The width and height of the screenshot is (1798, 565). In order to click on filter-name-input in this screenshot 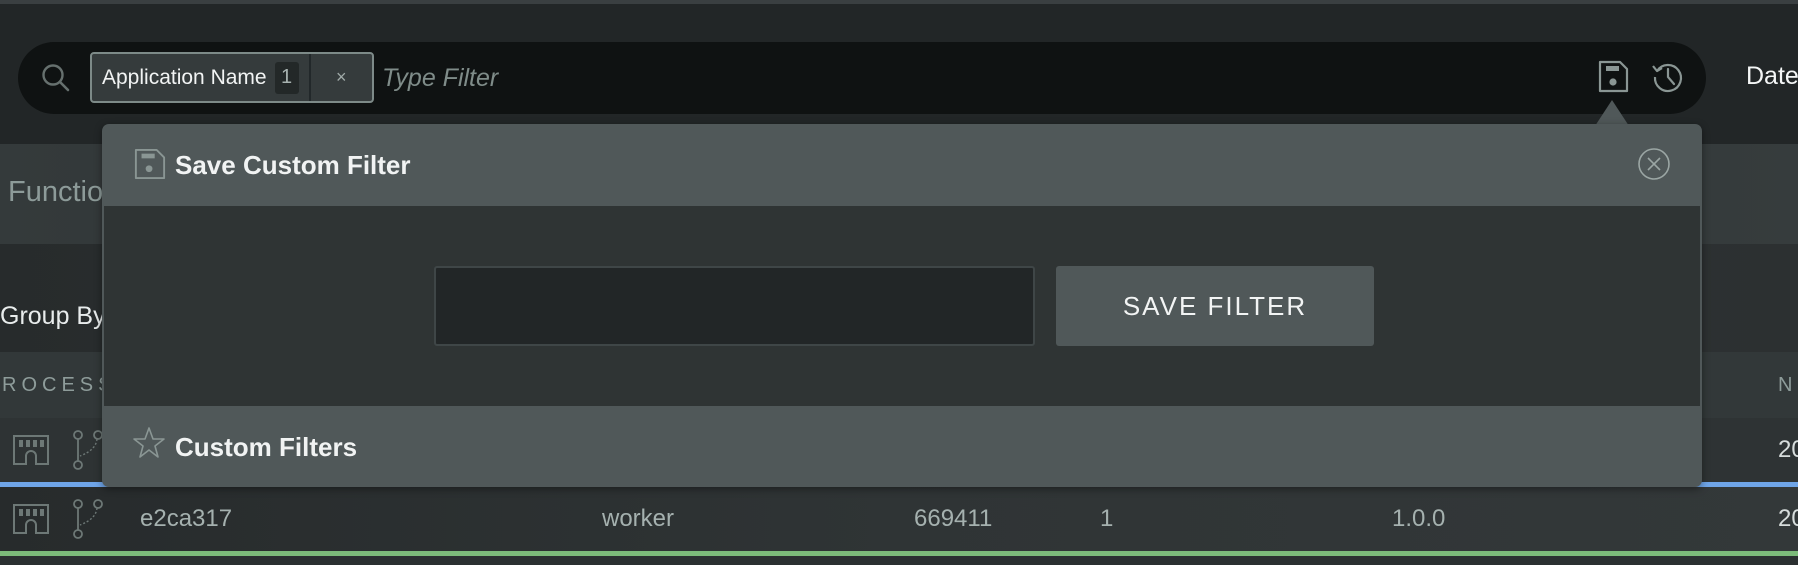, I will do `click(734, 306)`.